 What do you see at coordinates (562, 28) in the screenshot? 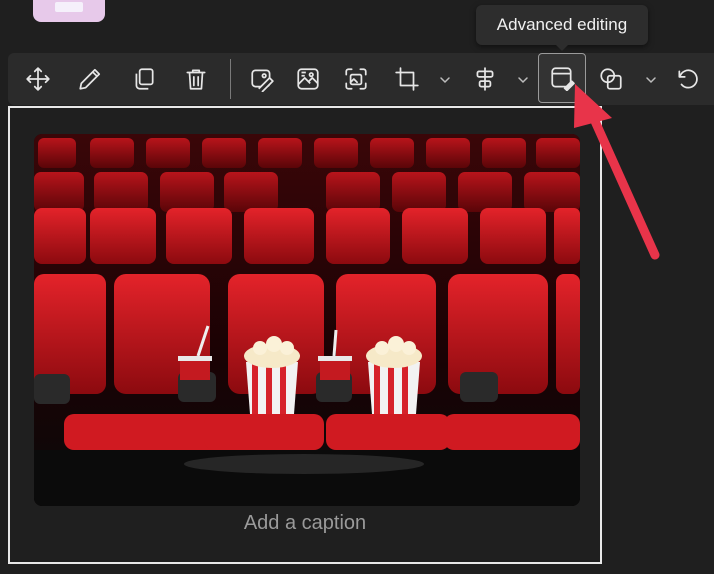
I see `advanced-editing-tooltip: Advanced editing` at bounding box center [562, 28].